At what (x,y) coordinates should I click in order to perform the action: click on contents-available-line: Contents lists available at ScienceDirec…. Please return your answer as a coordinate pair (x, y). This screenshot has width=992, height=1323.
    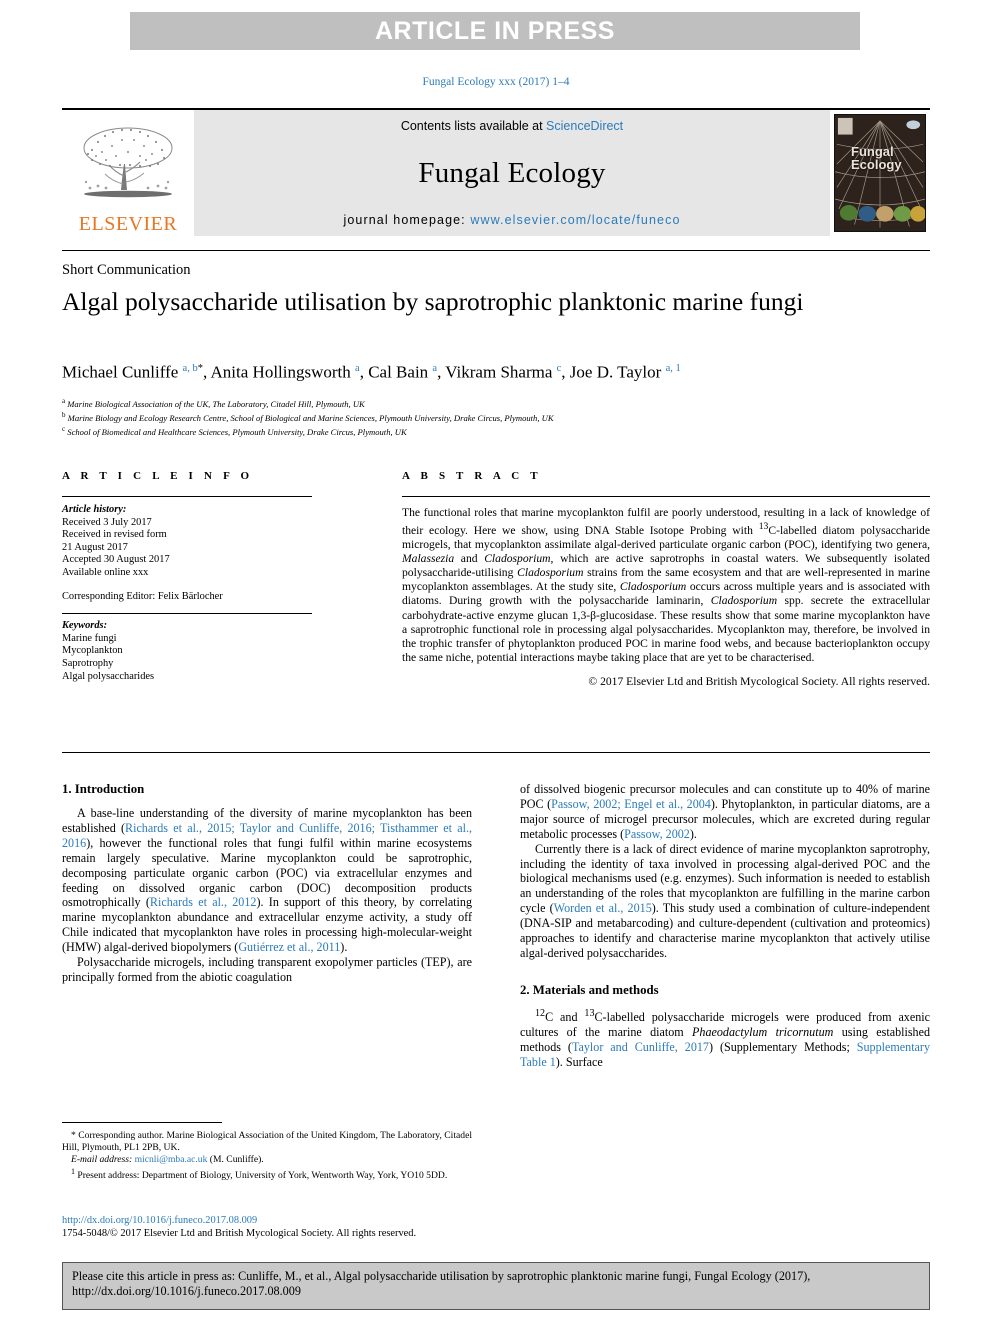
    Looking at the image, I should click on (512, 126).